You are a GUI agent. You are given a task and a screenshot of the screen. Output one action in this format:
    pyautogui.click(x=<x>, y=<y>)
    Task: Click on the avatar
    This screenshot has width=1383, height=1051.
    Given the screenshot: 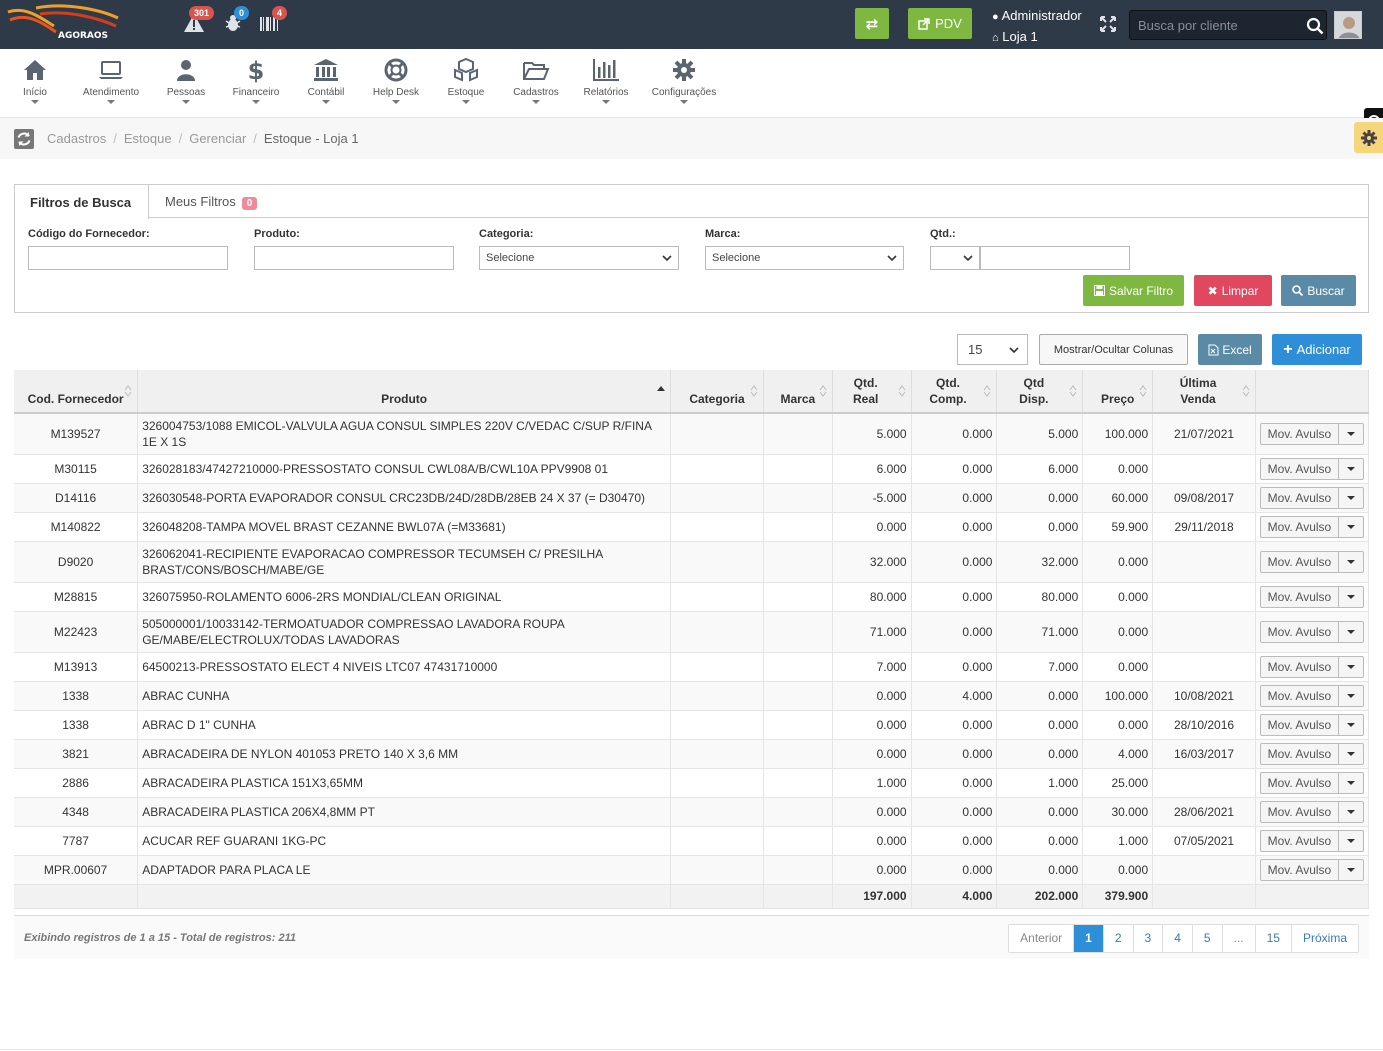 What is the action you would take?
    pyautogui.click(x=1348, y=25)
    